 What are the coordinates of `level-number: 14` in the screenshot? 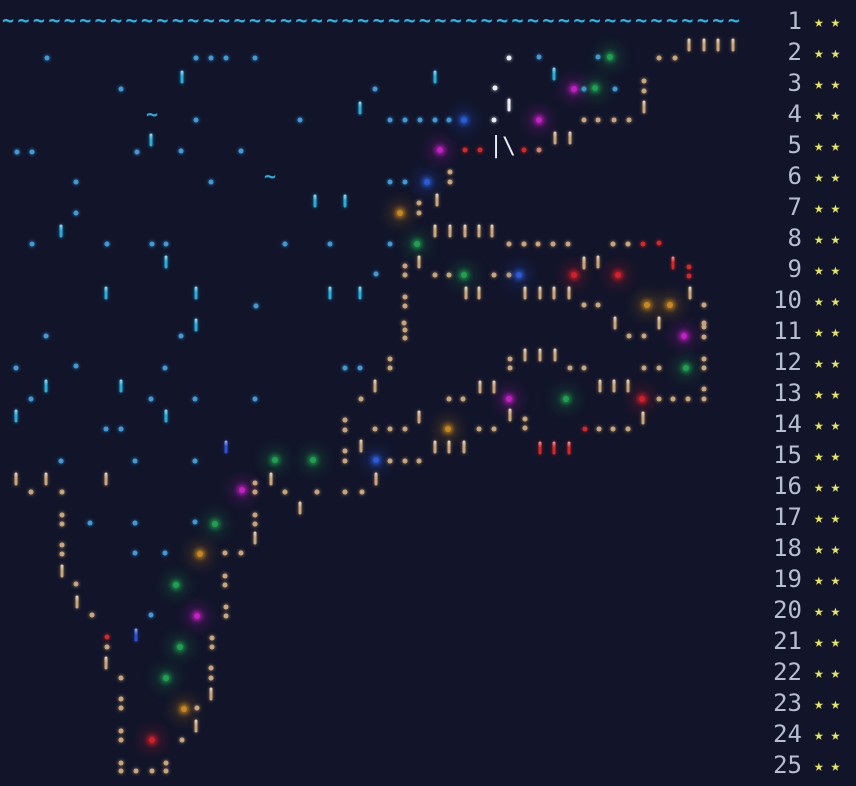 It's located at (787, 423).